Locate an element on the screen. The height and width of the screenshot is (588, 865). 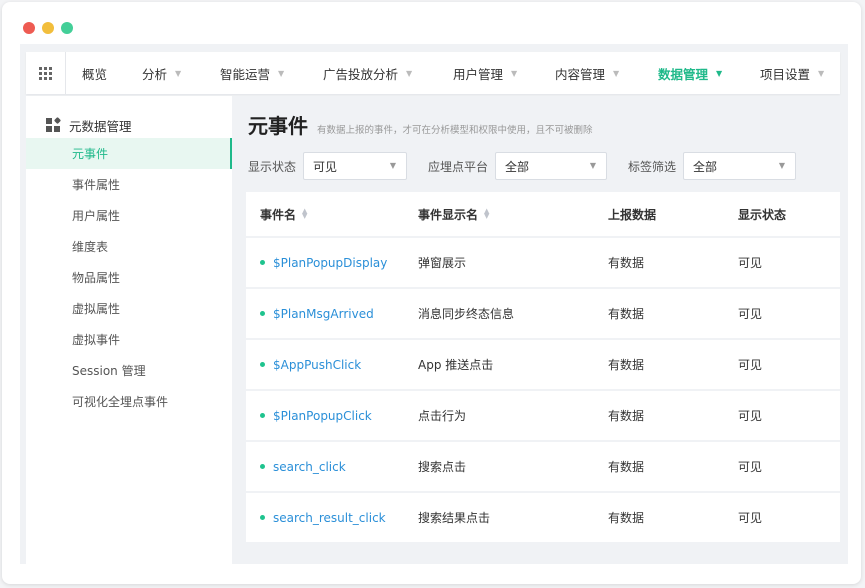
event-name-link: $PlanPopupDisplay is located at coordinates (330, 263).